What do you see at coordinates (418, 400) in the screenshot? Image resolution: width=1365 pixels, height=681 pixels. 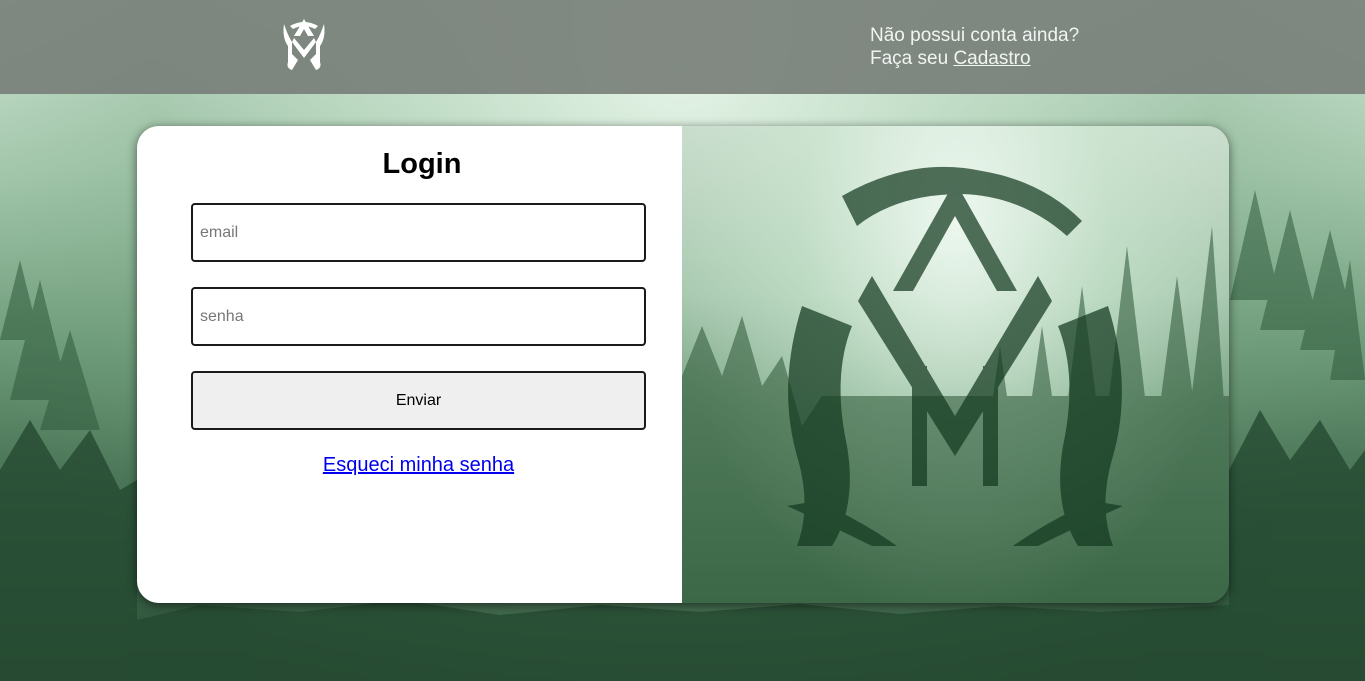 I see `submit-button: Enviar` at bounding box center [418, 400].